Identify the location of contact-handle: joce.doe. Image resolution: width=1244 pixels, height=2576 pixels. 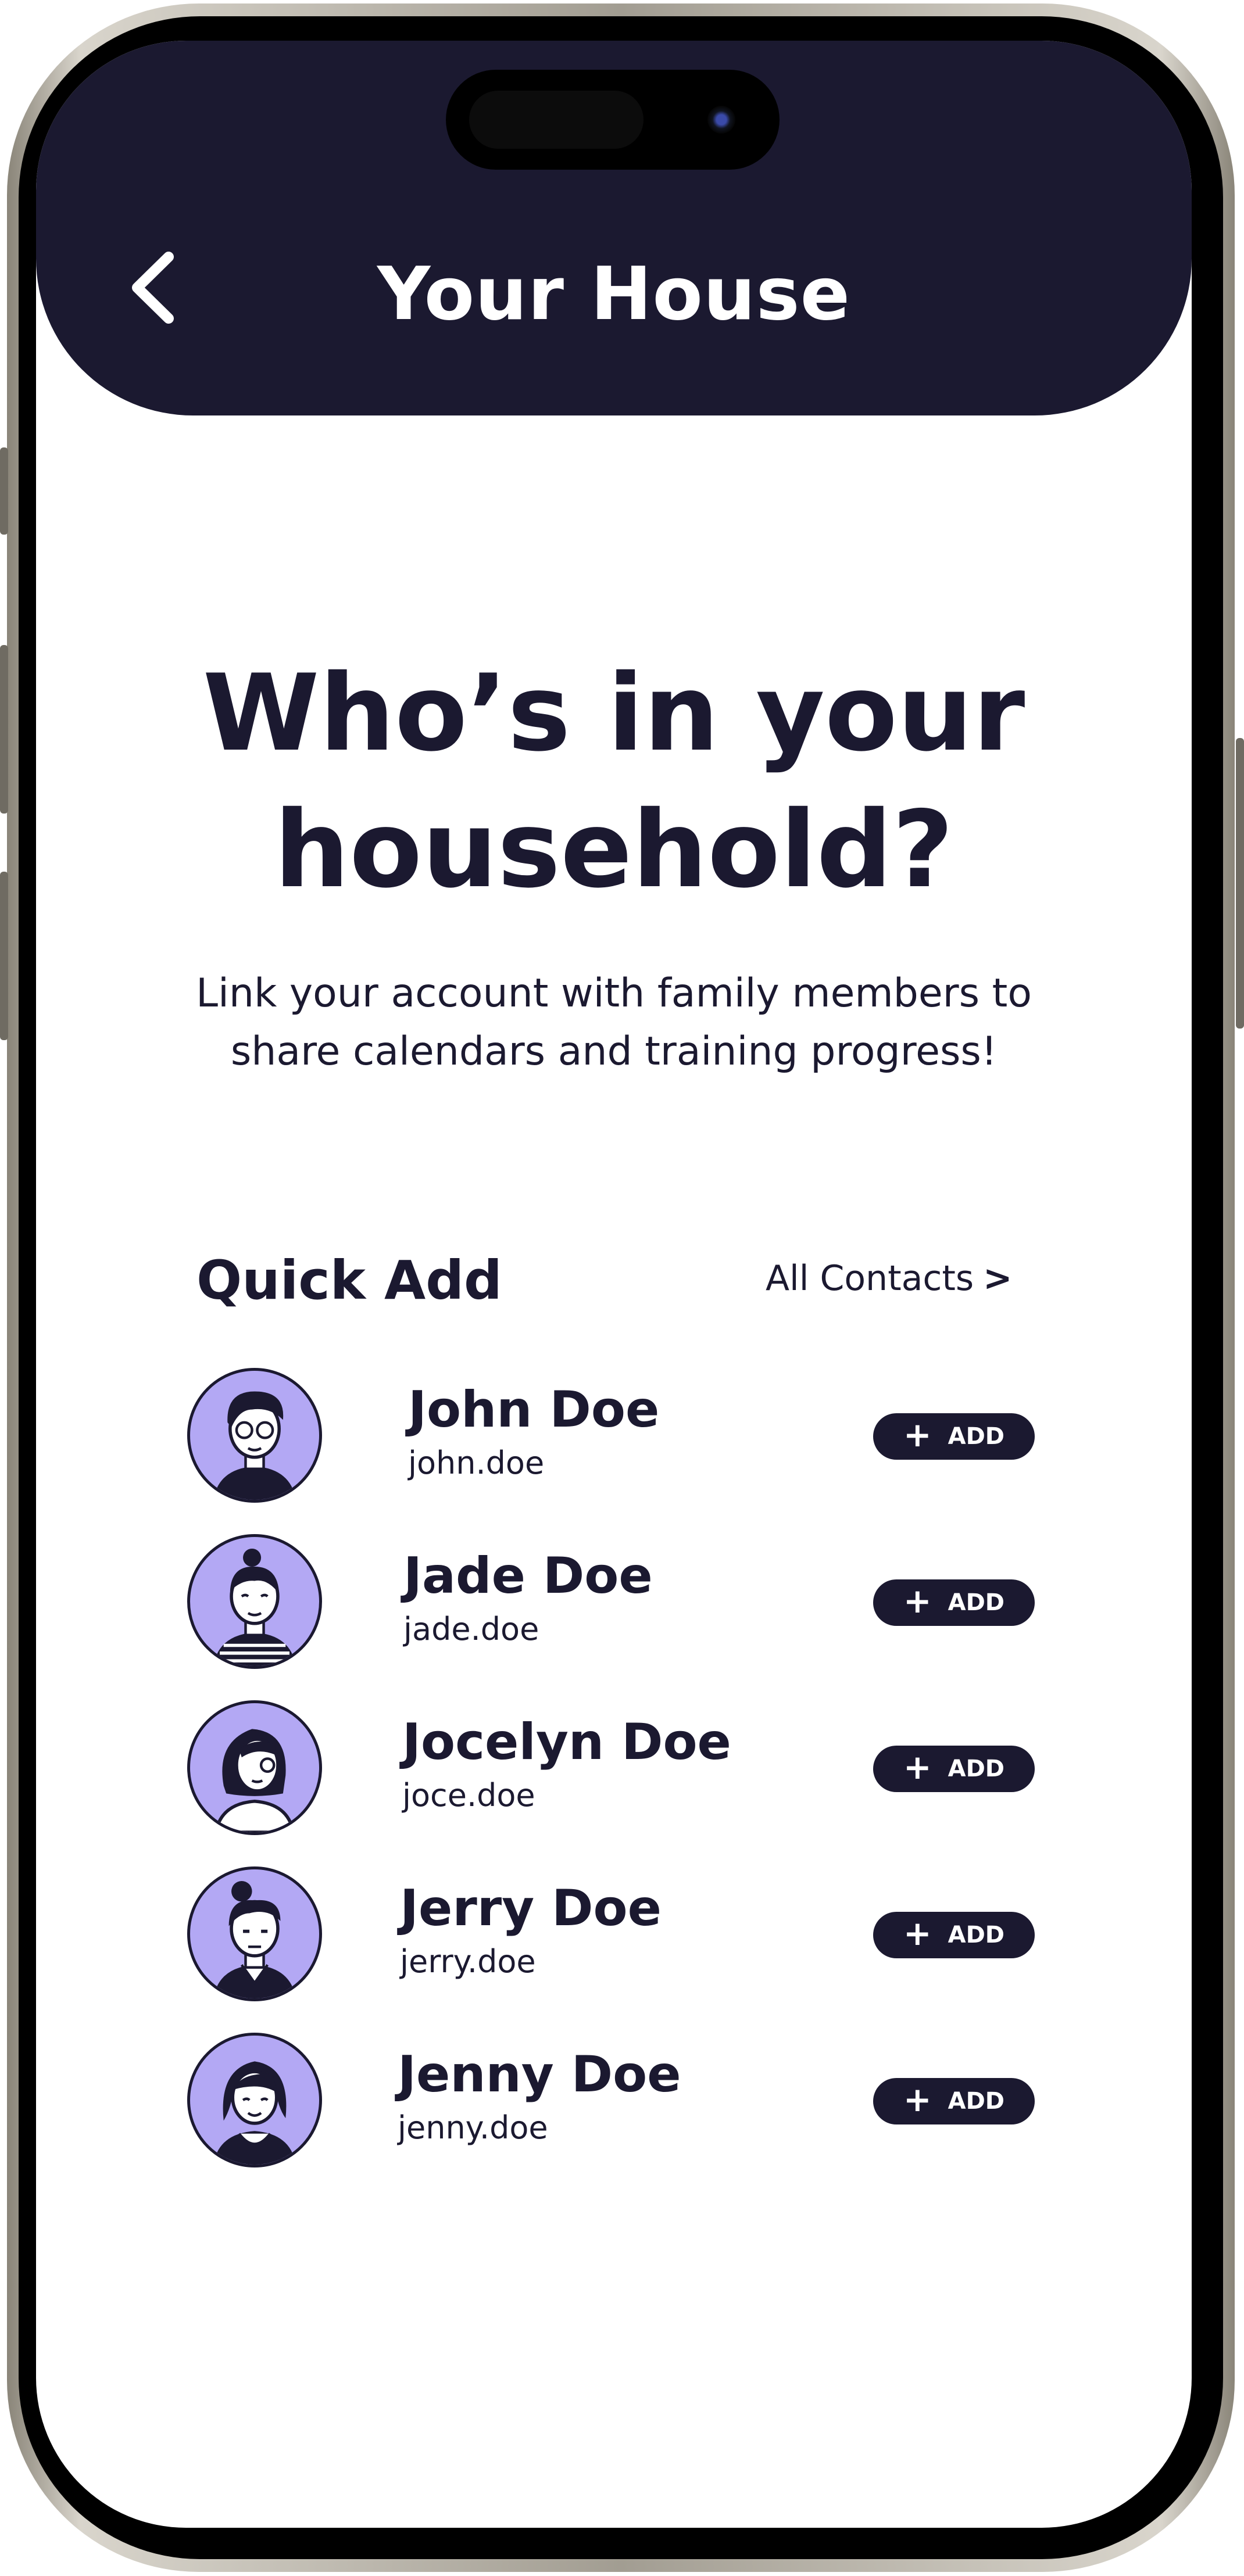
(468, 1795).